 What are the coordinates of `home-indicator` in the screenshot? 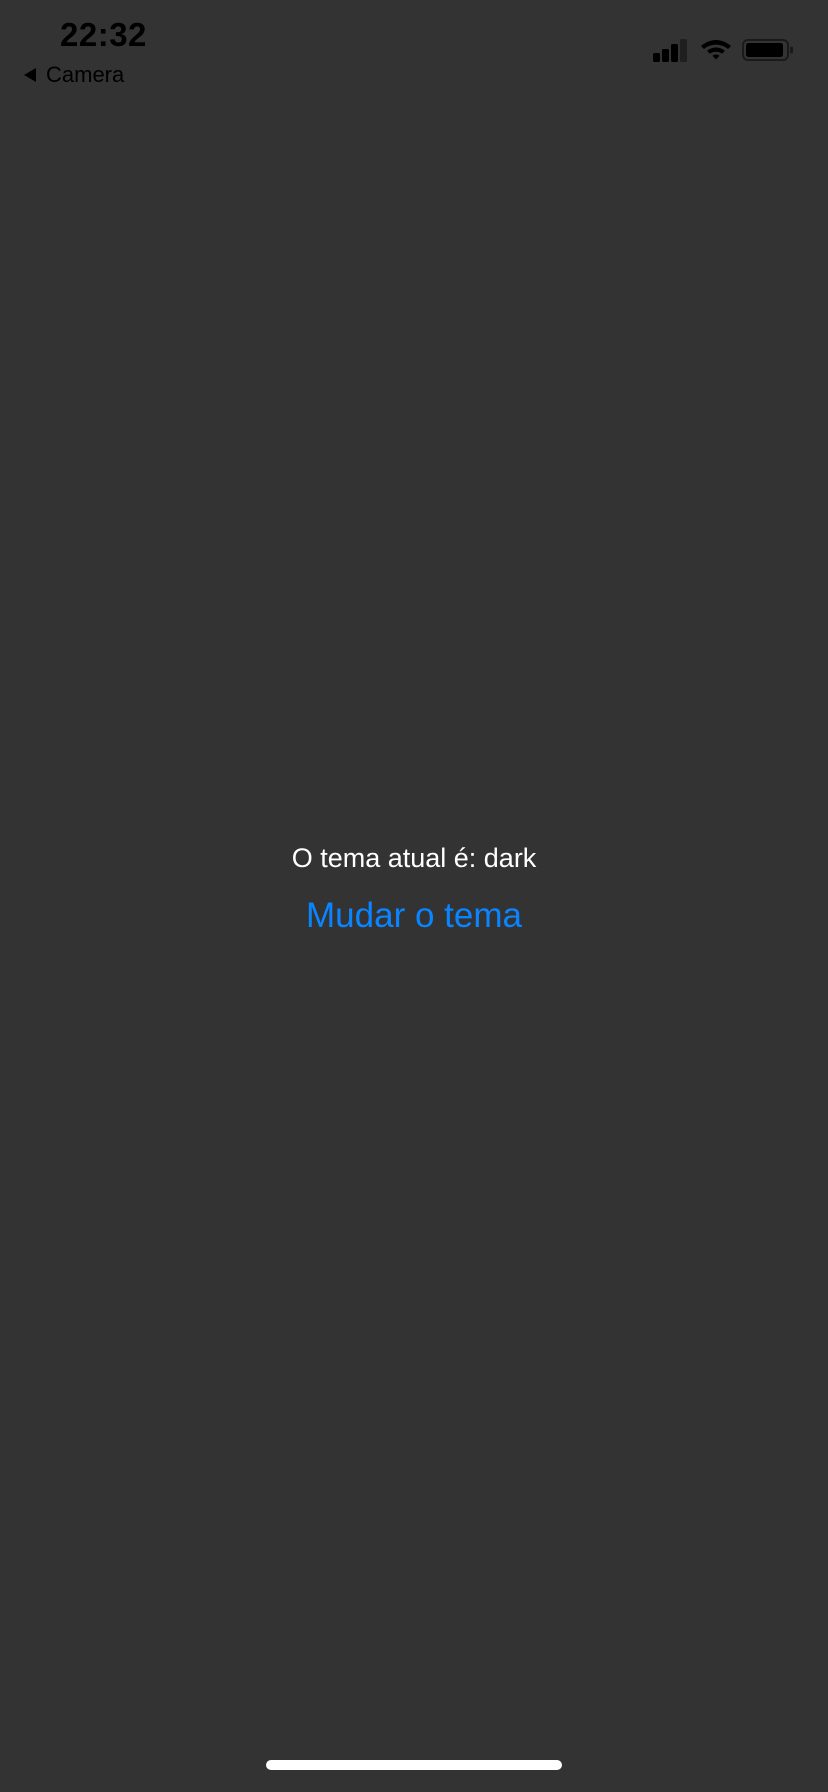 It's located at (414, 1765).